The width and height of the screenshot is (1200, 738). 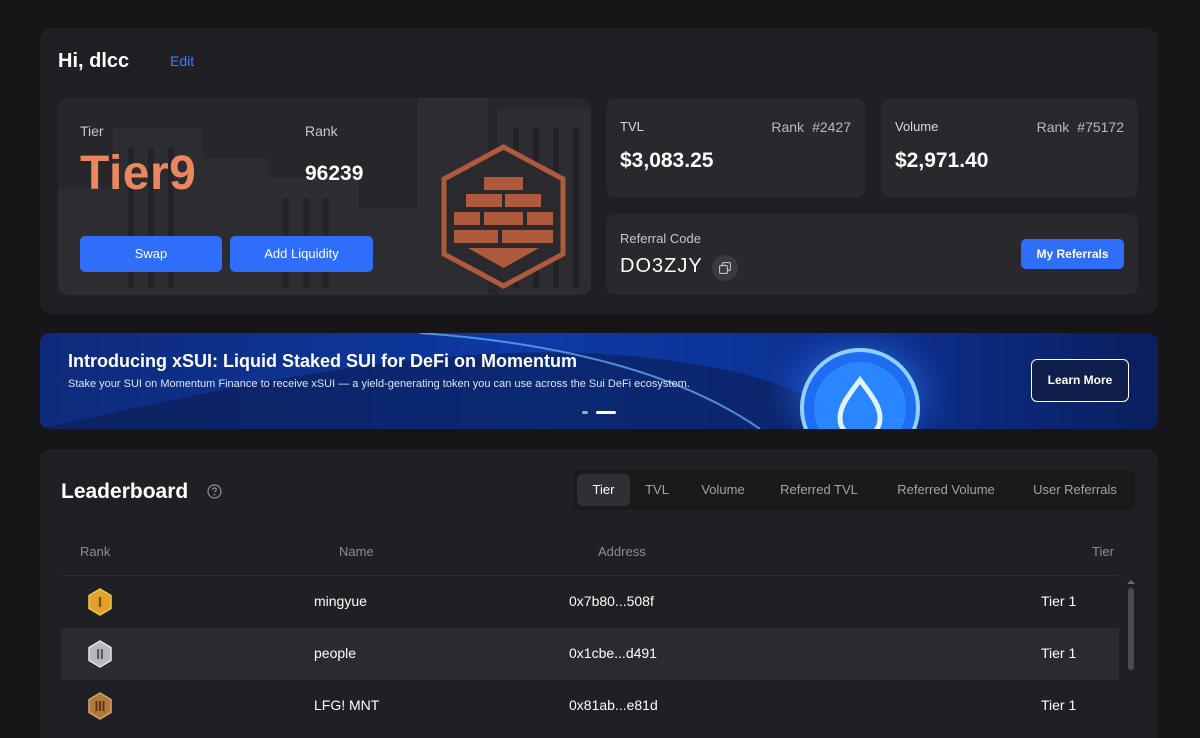 I want to click on carousel-dot, so click(x=585, y=412).